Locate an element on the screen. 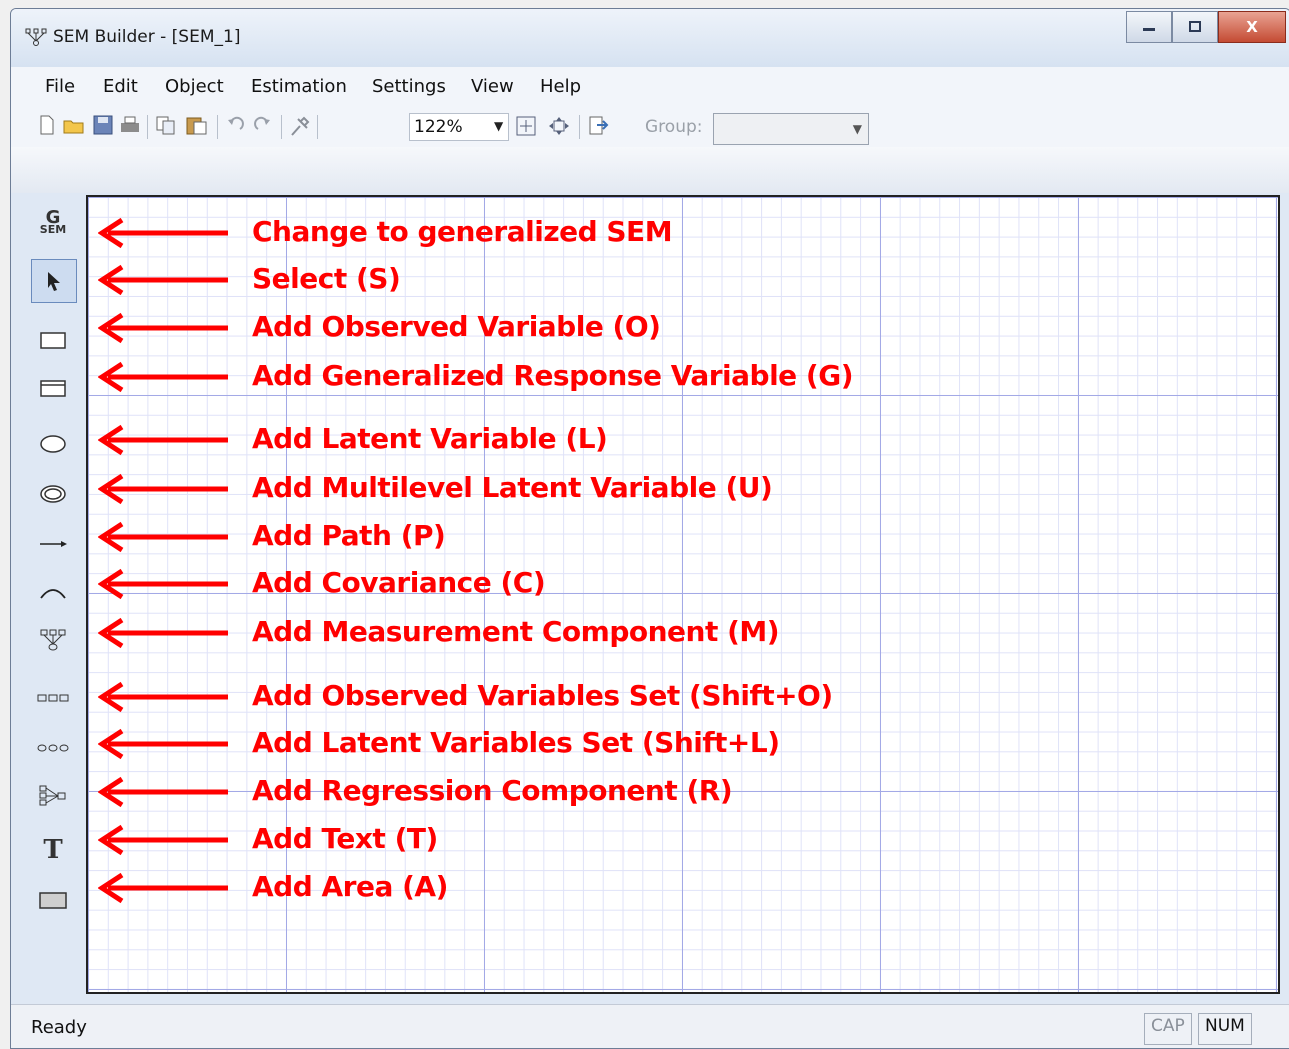 The image size is (1289, 1049). annotation-label: Add Measurement Component (M) is located at coordinates (516, 631).